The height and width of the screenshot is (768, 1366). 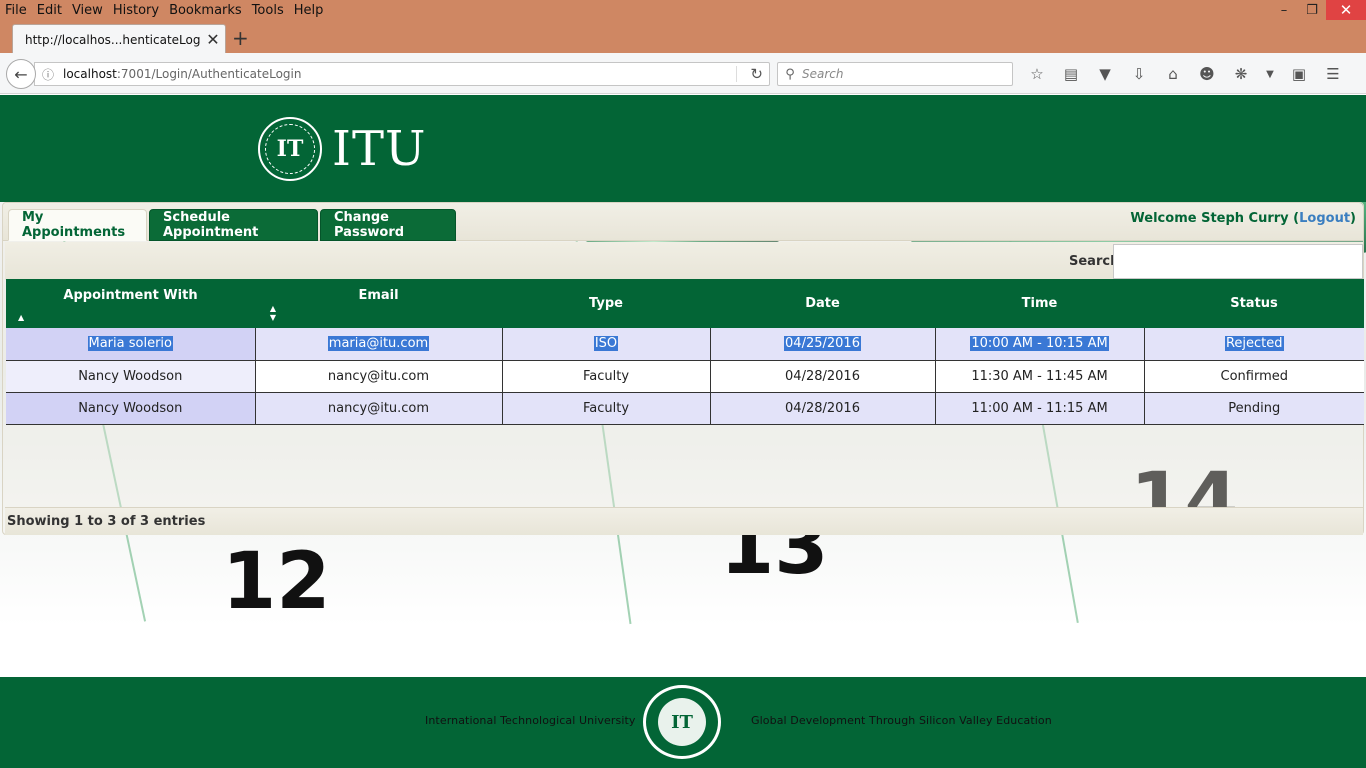 What do you see at coordinates (1238, 261) in the screenshot?
I see `table-search-input` at bounding box center [1238, 261].